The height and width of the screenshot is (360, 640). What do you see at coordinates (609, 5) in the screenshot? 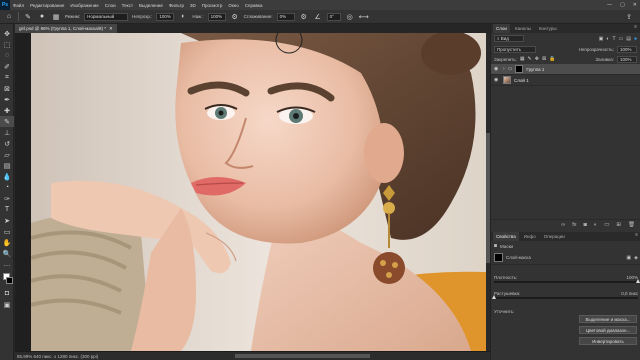
I see `minimize-button: —` at bounding box center [609, 5].